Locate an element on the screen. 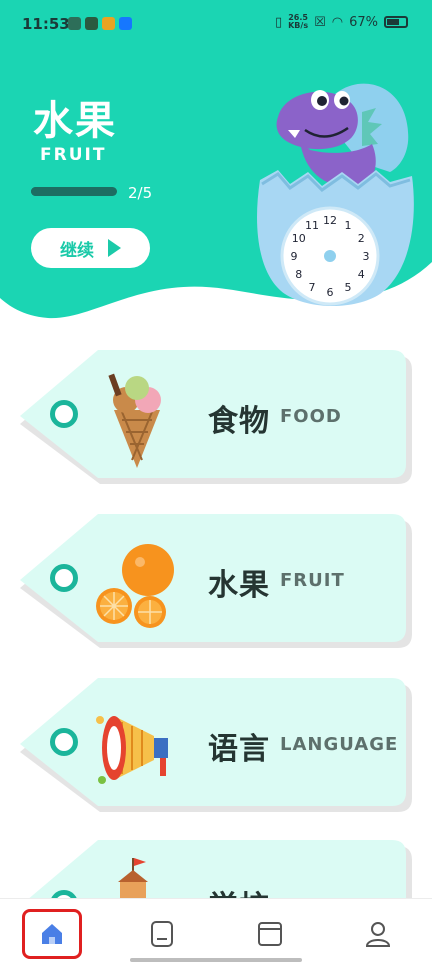  category-card-language: 语言 LANGUAGE is located at coordinates (216, 744).